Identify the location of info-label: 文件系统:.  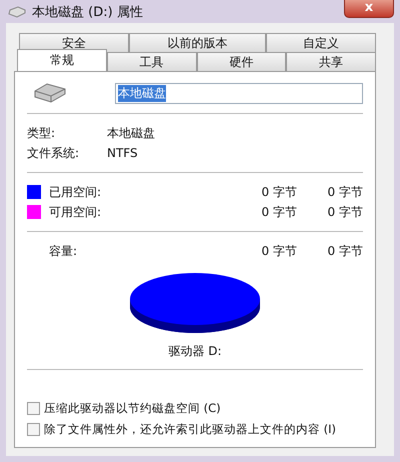
(53, 153).